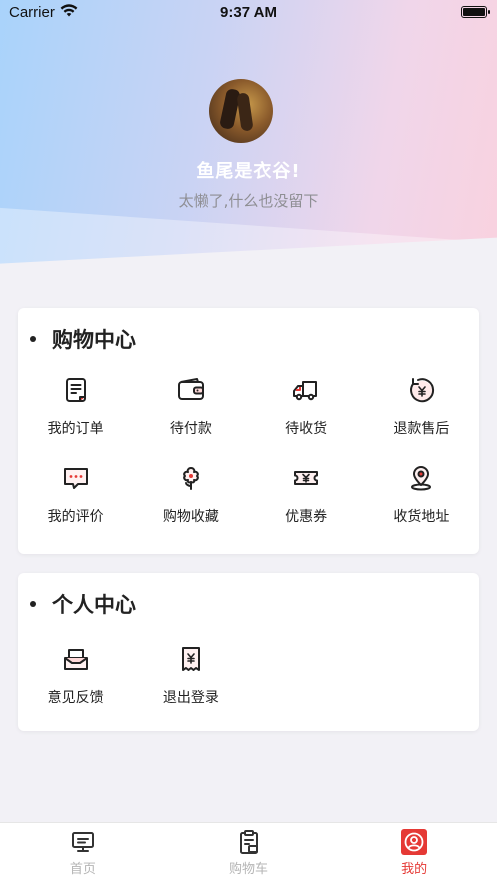 The height and width of the screenshot is (883, 497). Describe the element at coordinates (248, 201) in the screenshot. I see `user-bio: 太懒了,什么也没留下` at that location.